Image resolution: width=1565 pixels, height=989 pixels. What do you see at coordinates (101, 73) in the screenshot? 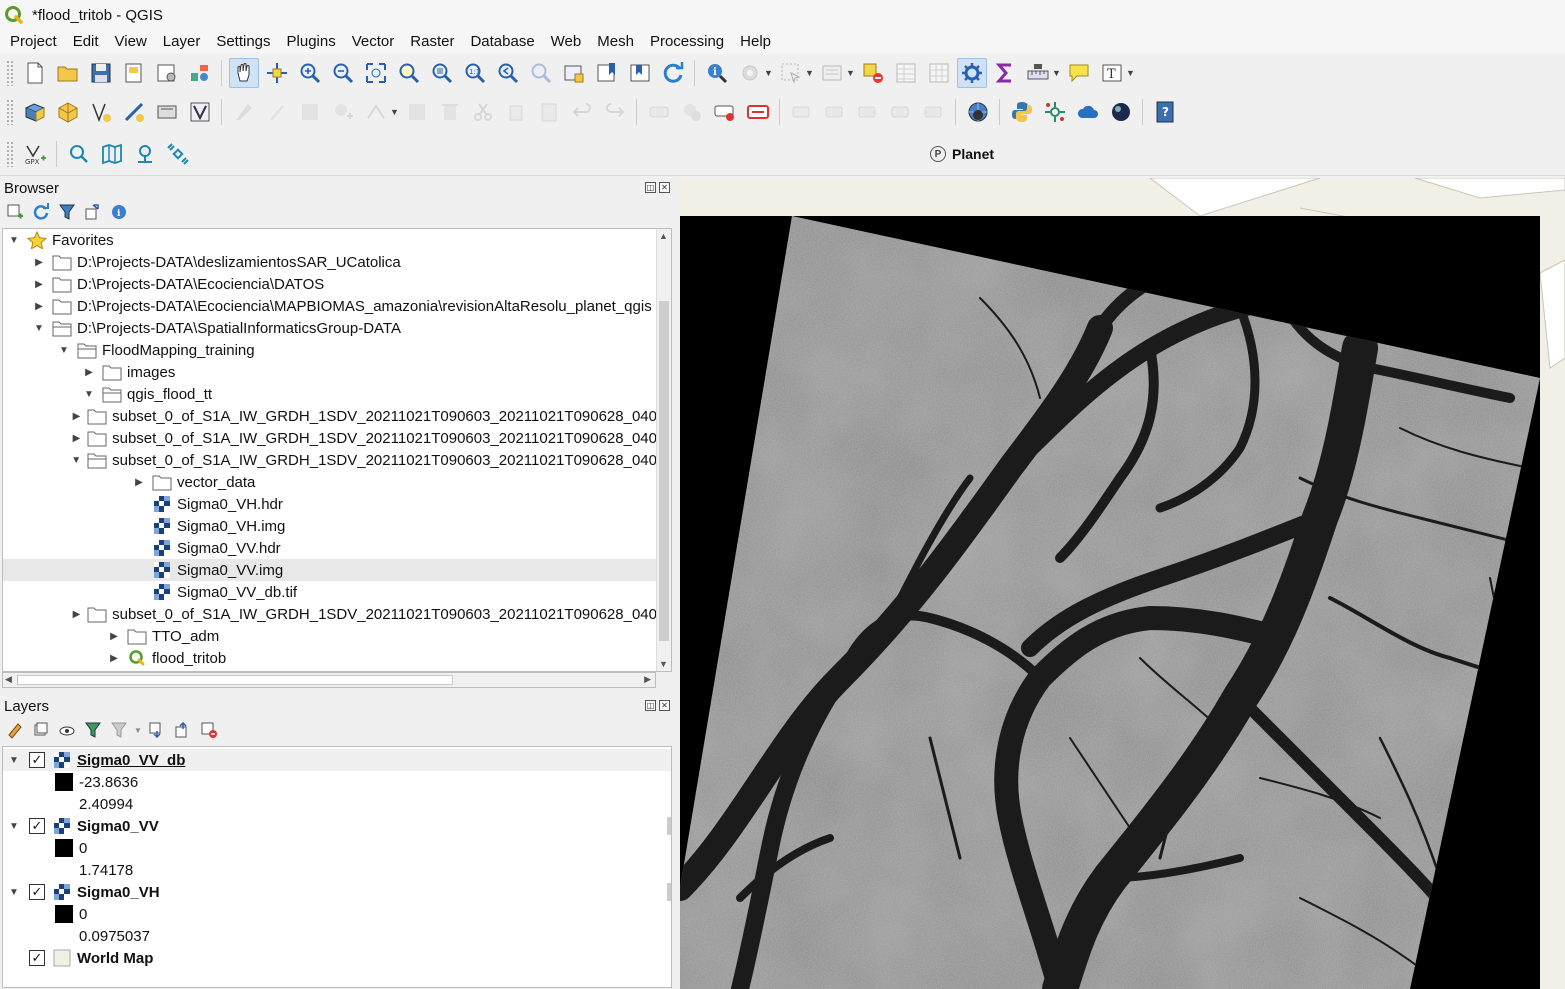
I see `save-project-button` at bounding box center [101, 73].